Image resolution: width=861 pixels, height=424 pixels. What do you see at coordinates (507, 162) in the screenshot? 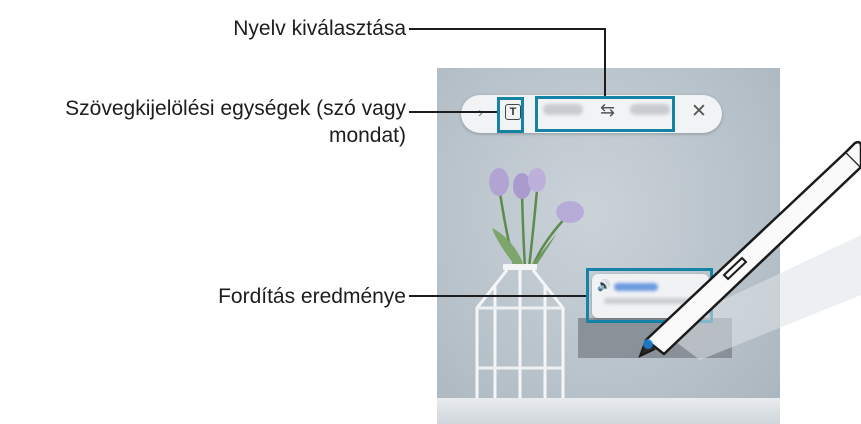
I see `leader-lines` at bounding box center [507, 162].